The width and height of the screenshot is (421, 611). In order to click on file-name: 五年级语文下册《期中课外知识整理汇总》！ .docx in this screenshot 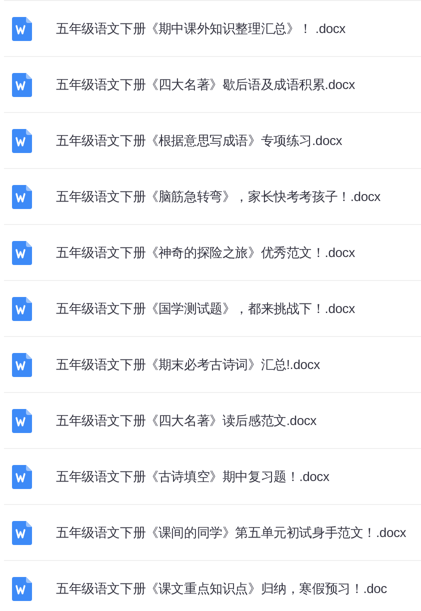, I will do `click(201, 29)`.